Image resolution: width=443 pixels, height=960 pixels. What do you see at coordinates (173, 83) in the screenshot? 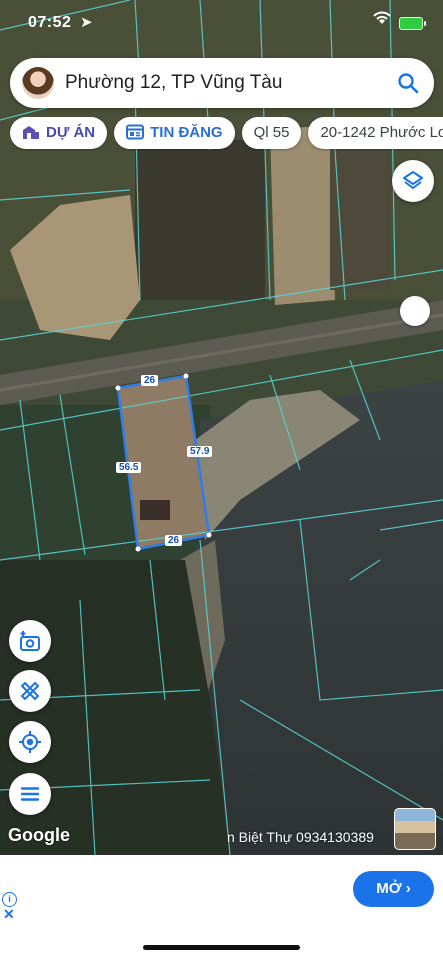
I see `search-query: Phường 12, TP Vũng Tàu` at bounding box center [173, 83].